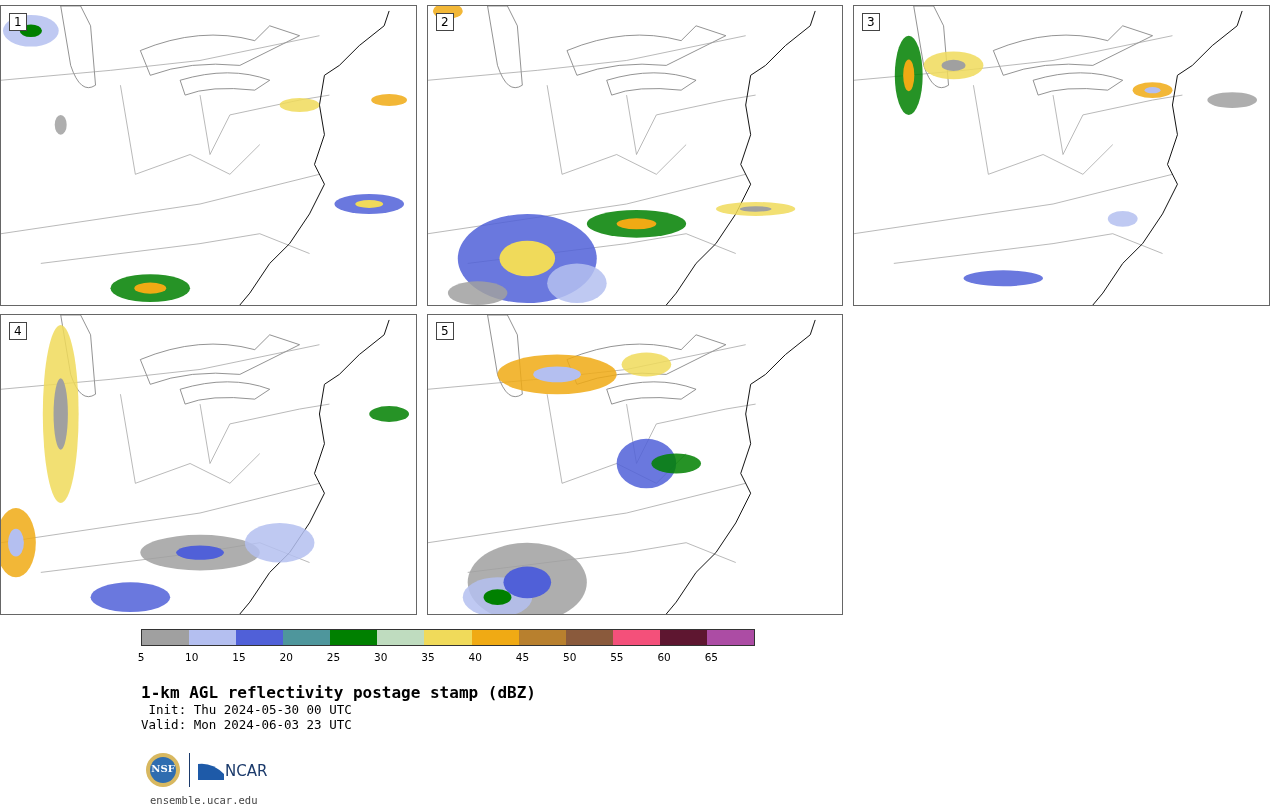 The height and width of the screenshot is (809, 1280). Describe the element at coordinates (617, 657) in the screenshot. I see `tick-label: 55` at that location.